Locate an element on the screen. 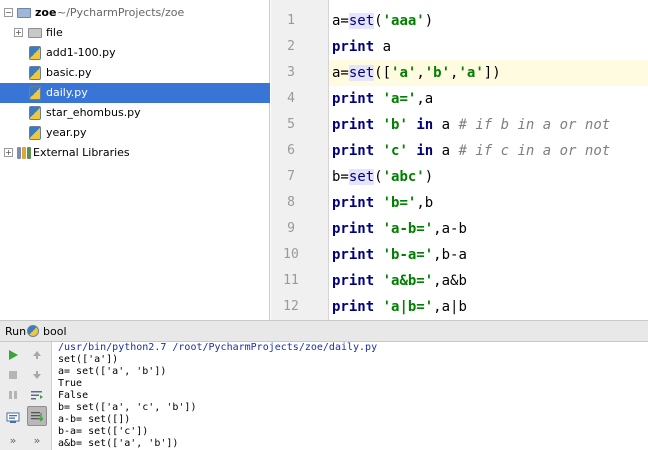 The image size is (648, 450). dump-threads-button is located at coordinates (13, 418).